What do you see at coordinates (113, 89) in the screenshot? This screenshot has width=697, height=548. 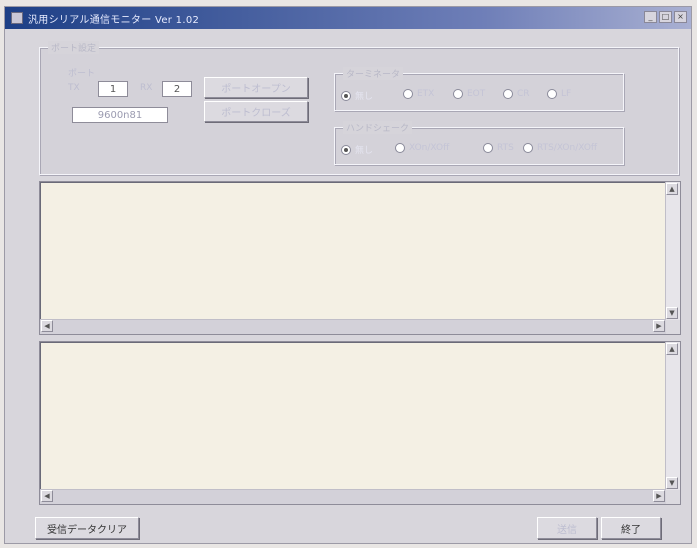 I see `tx-port-field: 1` at bounding box center [113, 89].